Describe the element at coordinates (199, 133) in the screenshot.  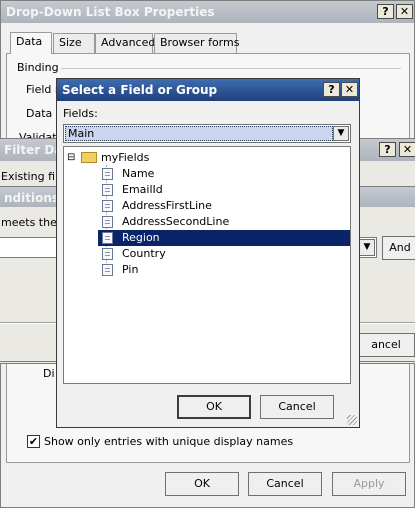
I see `fields-dropdown-value: Main` at that location.